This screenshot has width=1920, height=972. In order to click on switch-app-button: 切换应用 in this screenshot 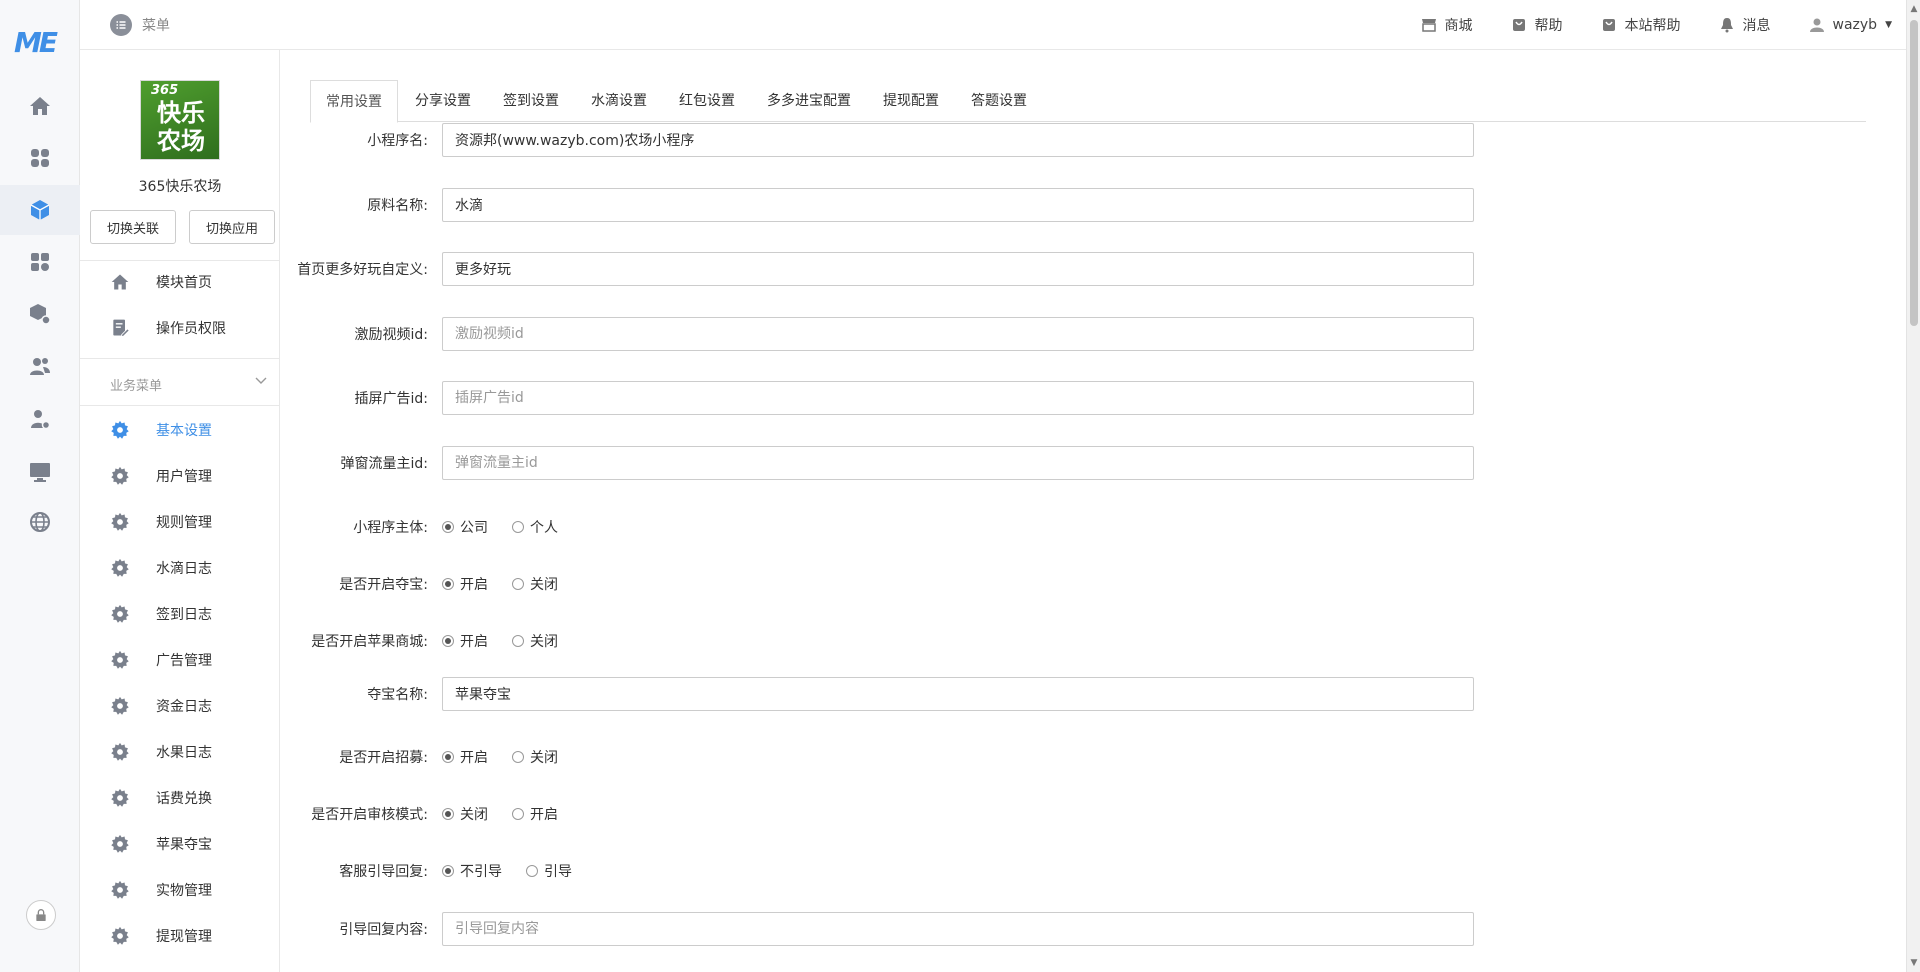, I will do `click(232, 227)`.